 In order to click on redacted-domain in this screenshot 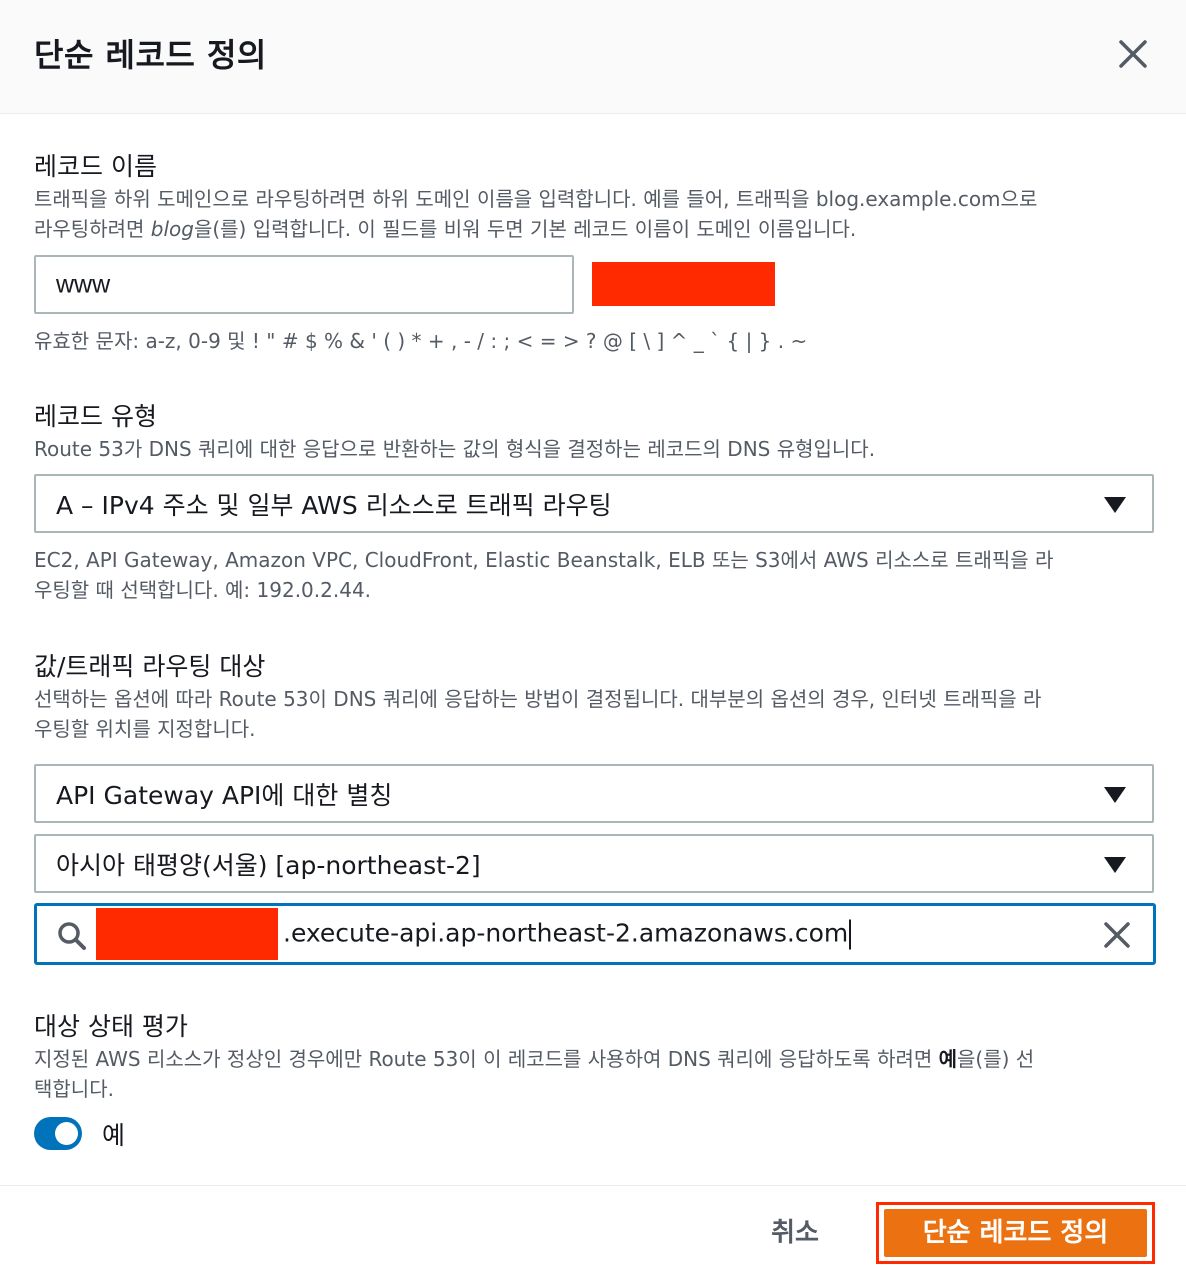, I will do `click(683, 284)`.